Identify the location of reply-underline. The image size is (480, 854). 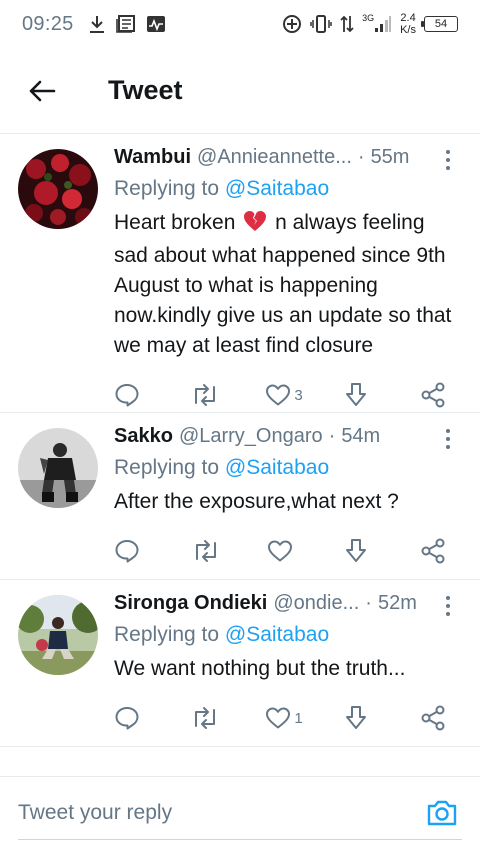
(240, 839).